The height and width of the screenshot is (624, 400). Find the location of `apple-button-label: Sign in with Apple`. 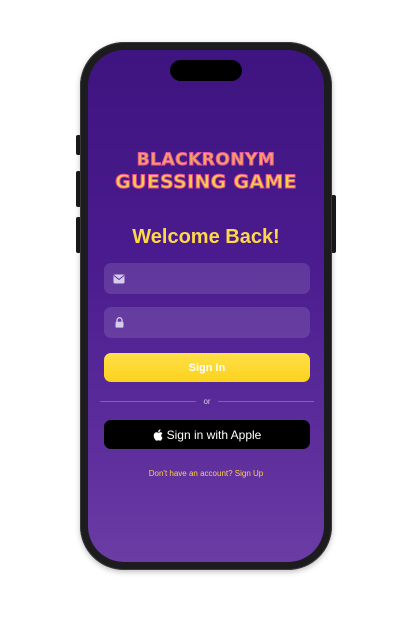

apple-button-label: Sign in with Apple is located at coordinates (214, 434).